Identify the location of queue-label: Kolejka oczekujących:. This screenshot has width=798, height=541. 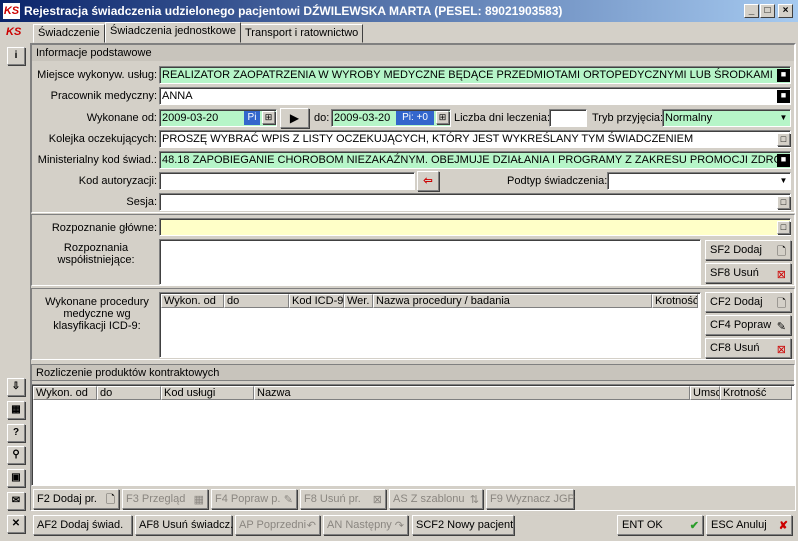
(102, 139).